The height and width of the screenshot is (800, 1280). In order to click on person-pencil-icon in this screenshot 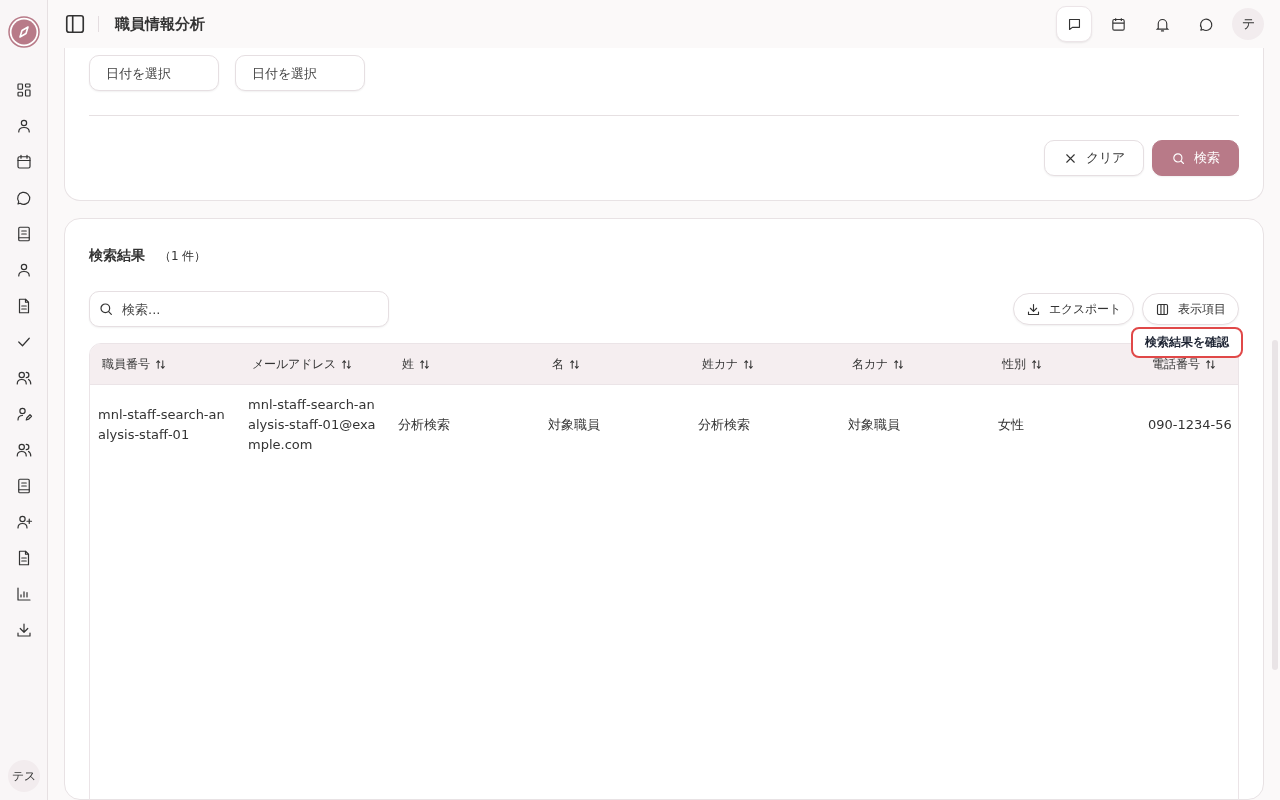, I will do `click(23, 414)`.